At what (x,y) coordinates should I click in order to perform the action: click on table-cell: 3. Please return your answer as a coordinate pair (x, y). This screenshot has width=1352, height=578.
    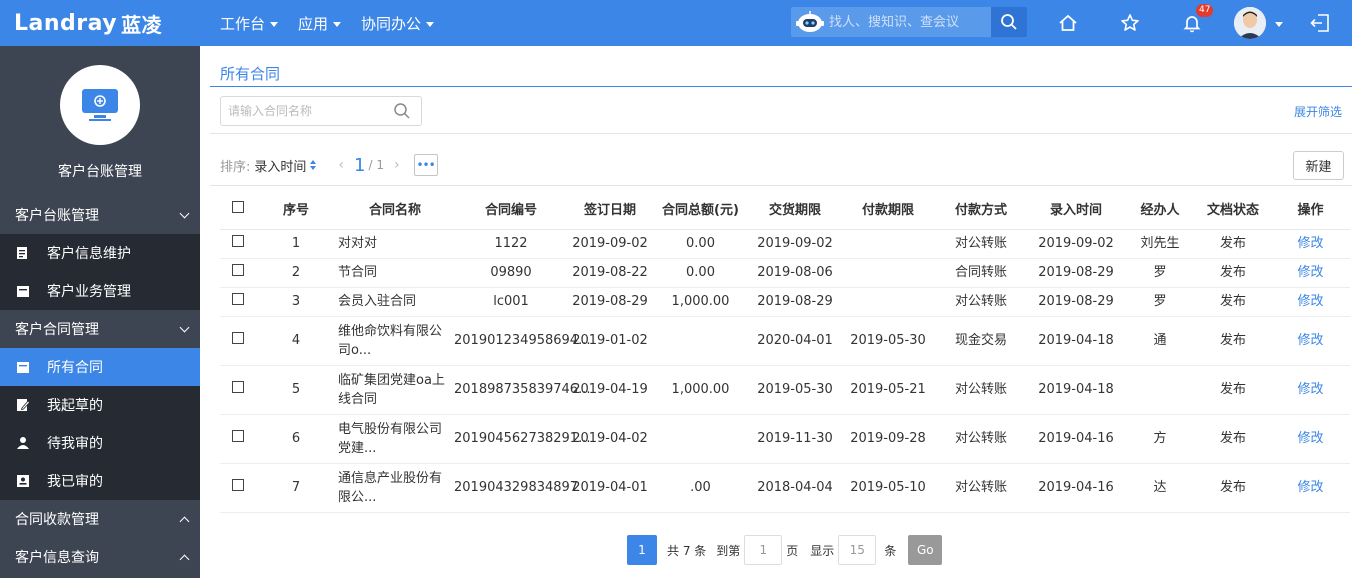
    Looking at the image, I should click on (296, 302).